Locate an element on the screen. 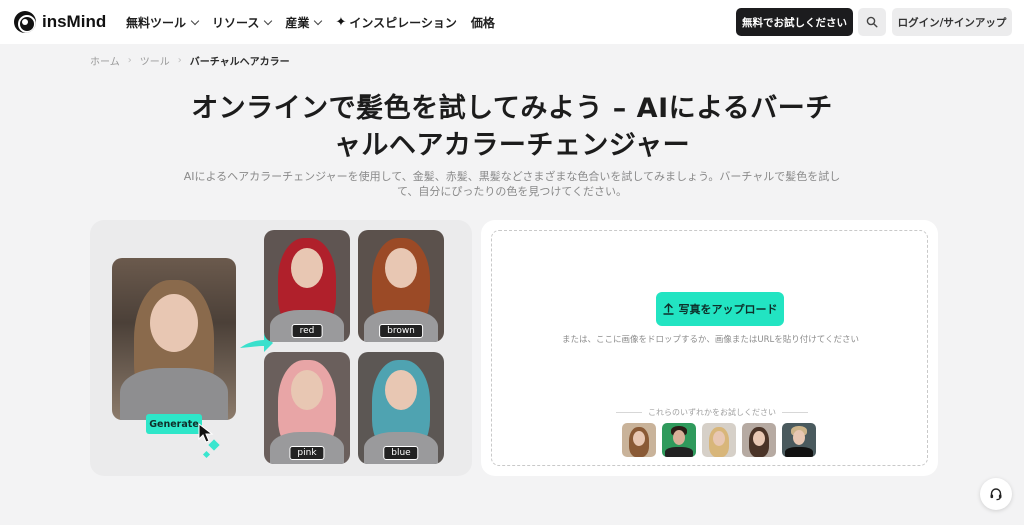  breadcrumb-home: ホーム is located at coordinates (105, 60).